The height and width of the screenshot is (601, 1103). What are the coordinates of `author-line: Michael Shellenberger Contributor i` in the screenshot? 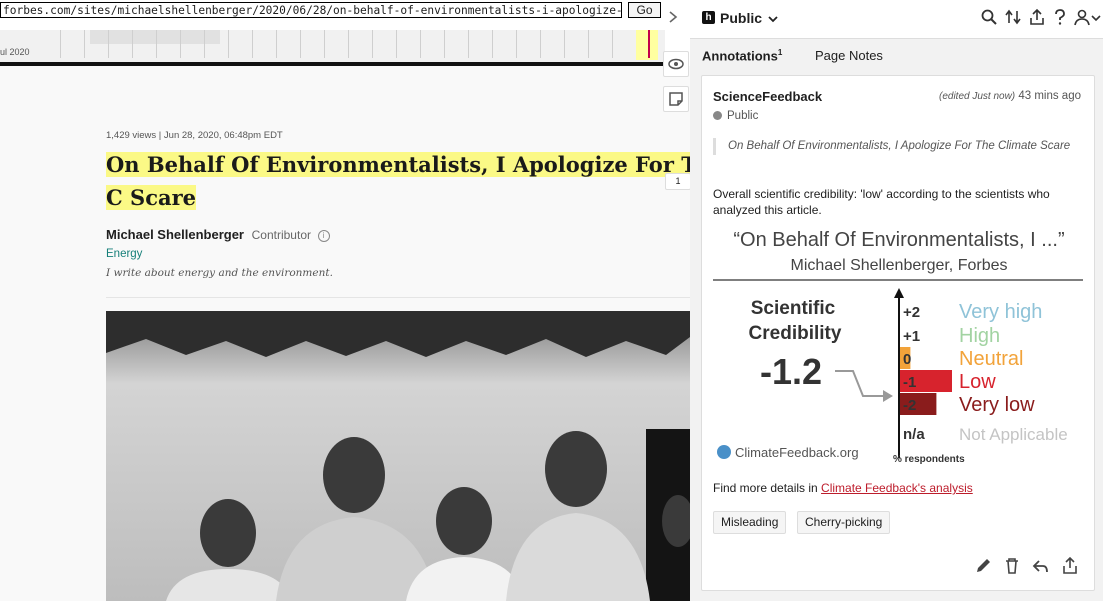 It's located at (218, 234).